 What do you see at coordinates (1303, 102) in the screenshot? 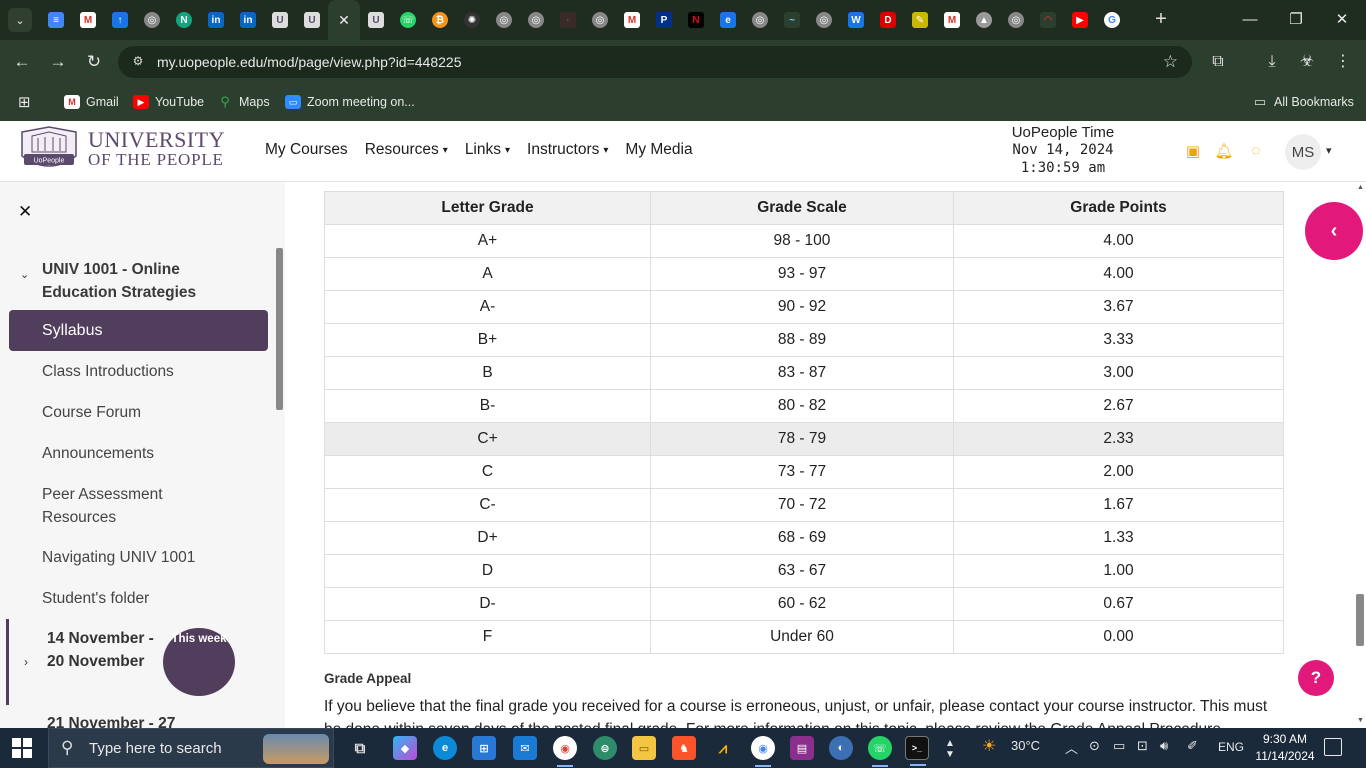
I see `all-bookmarks: ▭ All Bookmarks` at bounding box center [1303, 102].